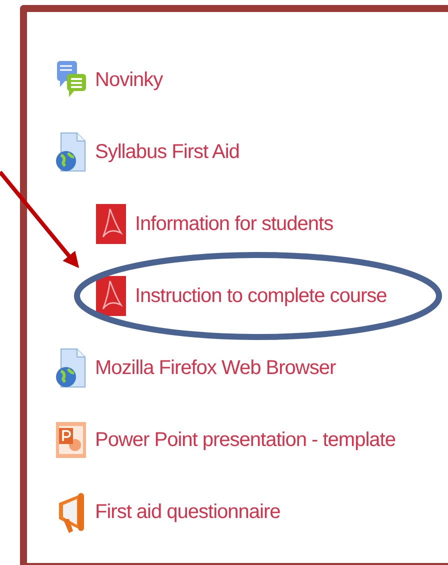  What do you see at coordinates (215, 368) in the screenshot?
I see `activity-link: Mozilla Firefox Web Browser` at bounding box center [215, 368].